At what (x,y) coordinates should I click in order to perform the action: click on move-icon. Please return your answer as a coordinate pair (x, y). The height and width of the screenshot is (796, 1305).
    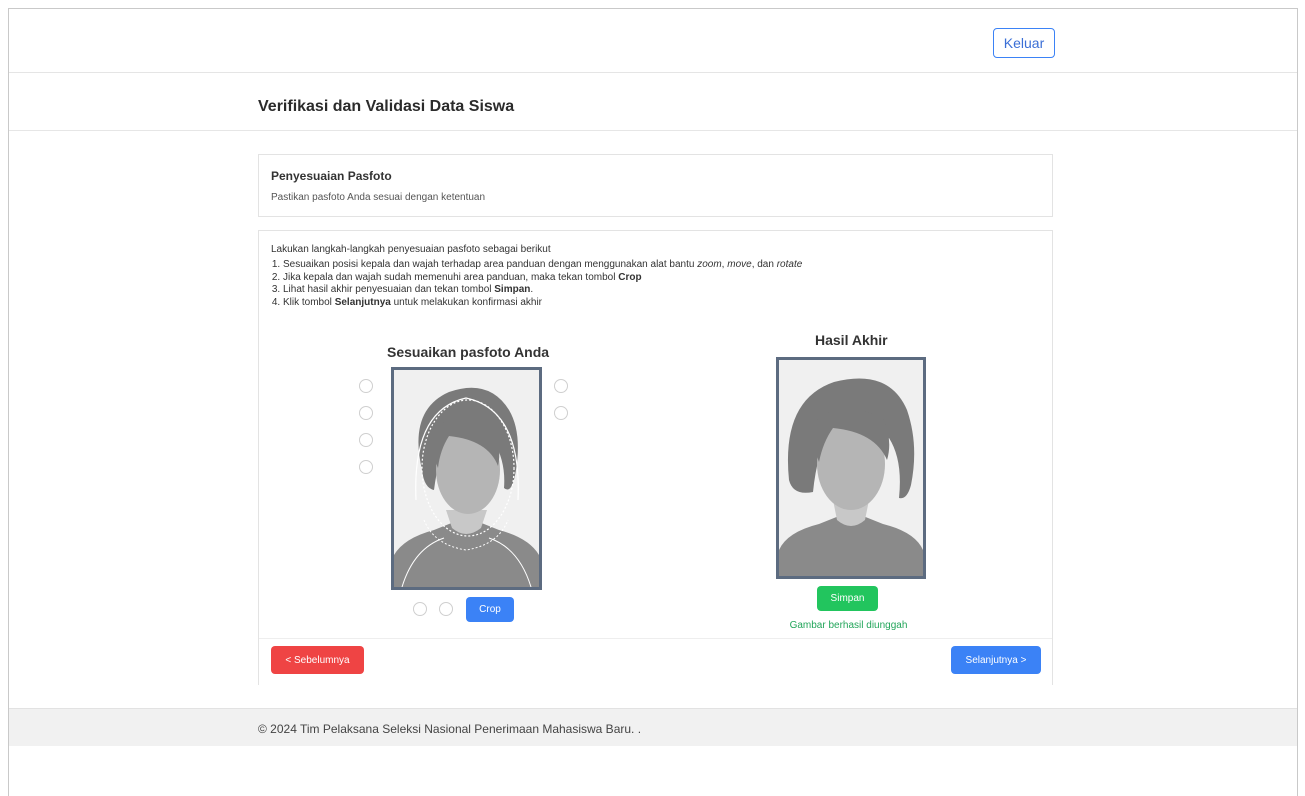
    Looking at the image, I should click on (561, 386).